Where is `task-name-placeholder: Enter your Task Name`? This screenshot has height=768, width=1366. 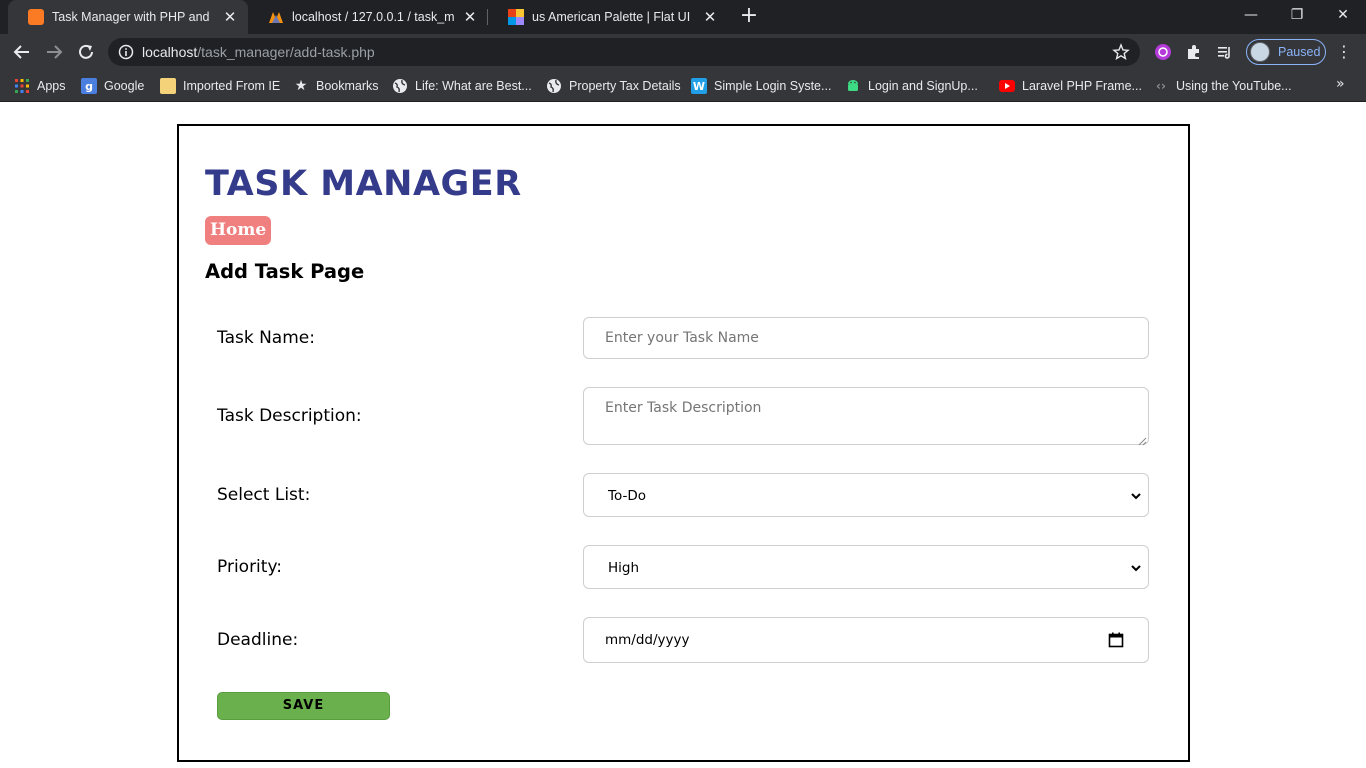
task-name-placeholder: Enter your Task Name is located at coordinates (682, 338).